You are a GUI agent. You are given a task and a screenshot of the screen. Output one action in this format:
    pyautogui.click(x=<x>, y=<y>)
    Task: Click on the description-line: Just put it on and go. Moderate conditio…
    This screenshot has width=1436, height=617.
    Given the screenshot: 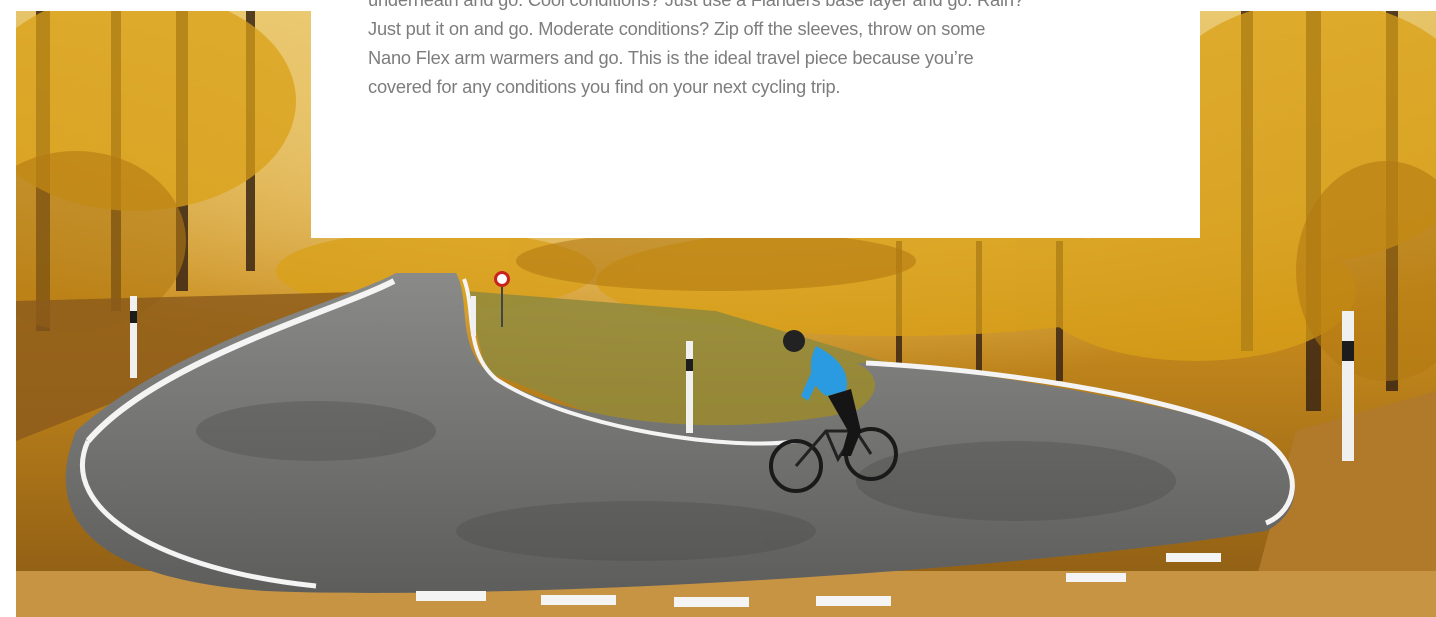 What is the action you would take?
    pyautogui.click(x=677, y=28)
    